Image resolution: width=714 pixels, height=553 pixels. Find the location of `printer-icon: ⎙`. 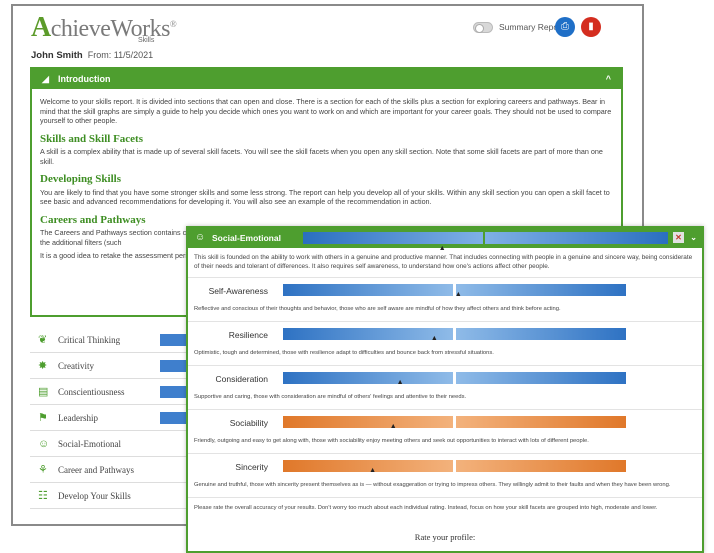

printer-icon: ⎙ is located at coordinates (565, 26).